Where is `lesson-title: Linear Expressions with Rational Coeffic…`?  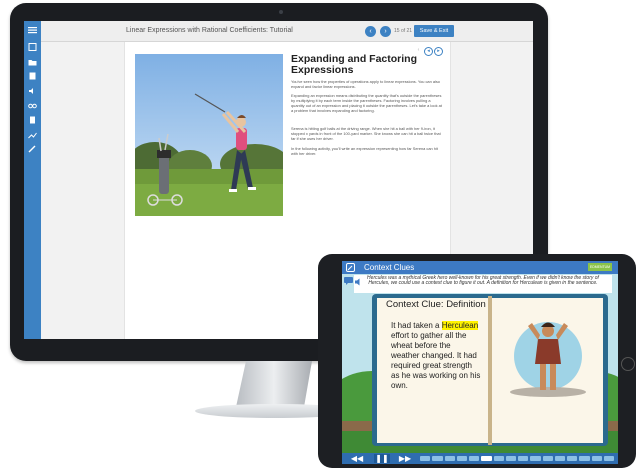
lesson-title: Linear Expressions with Rational Coeffic… is located at coordinates (209, 30).